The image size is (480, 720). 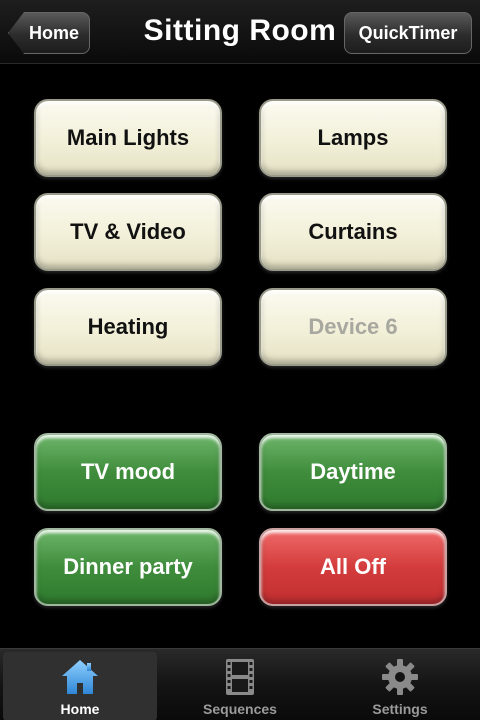 I want to click on tab-home: Home, so click(x=80, y=686).